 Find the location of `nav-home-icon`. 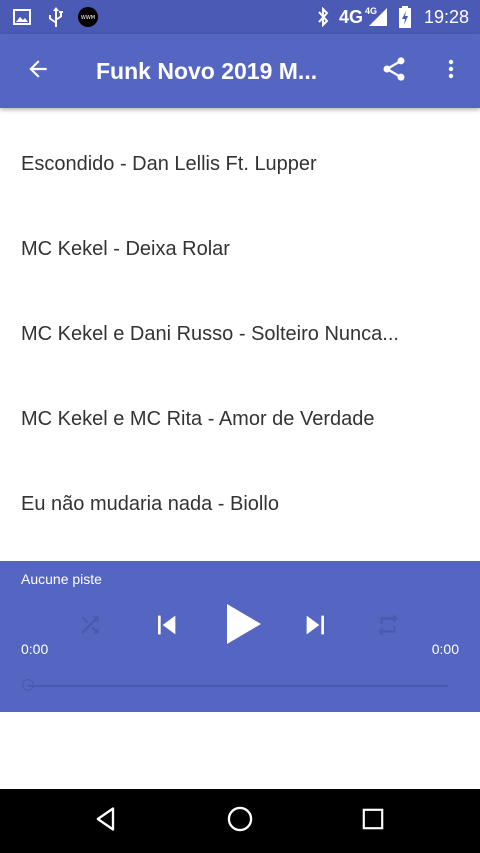

nav-home-icon is located at coordinates (240, 821).